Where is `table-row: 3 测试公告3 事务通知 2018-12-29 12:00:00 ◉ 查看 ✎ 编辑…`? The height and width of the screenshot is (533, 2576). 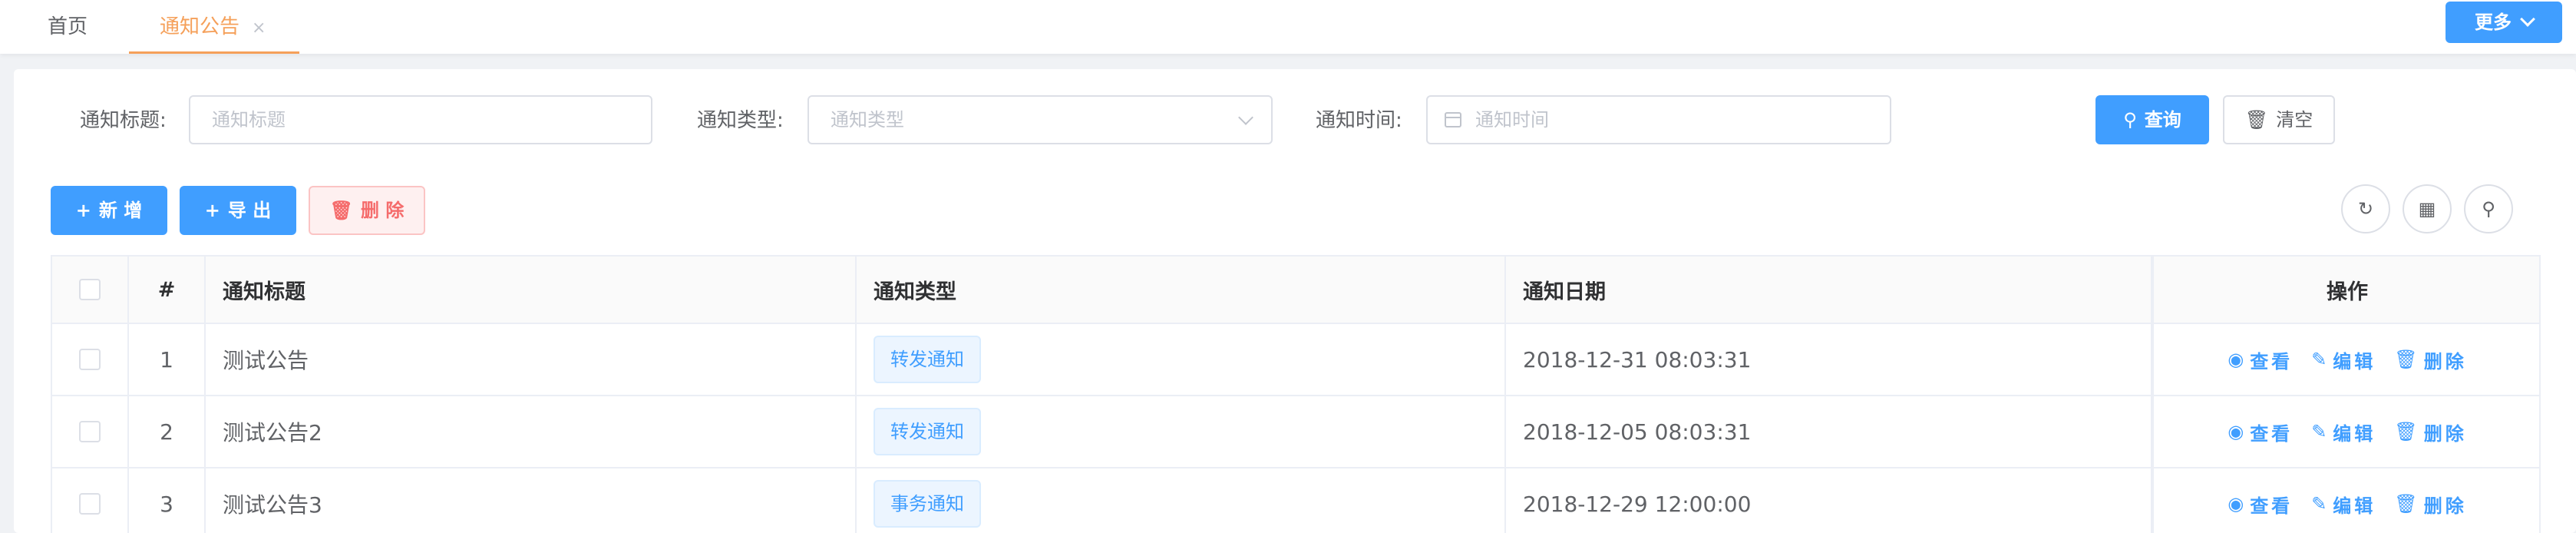 table-row: 3 测试公告3 事务通知 2018-12-29 12:00:00 ◉ 查看 ✎ 编辑… is located at coordinates (1295, 501).